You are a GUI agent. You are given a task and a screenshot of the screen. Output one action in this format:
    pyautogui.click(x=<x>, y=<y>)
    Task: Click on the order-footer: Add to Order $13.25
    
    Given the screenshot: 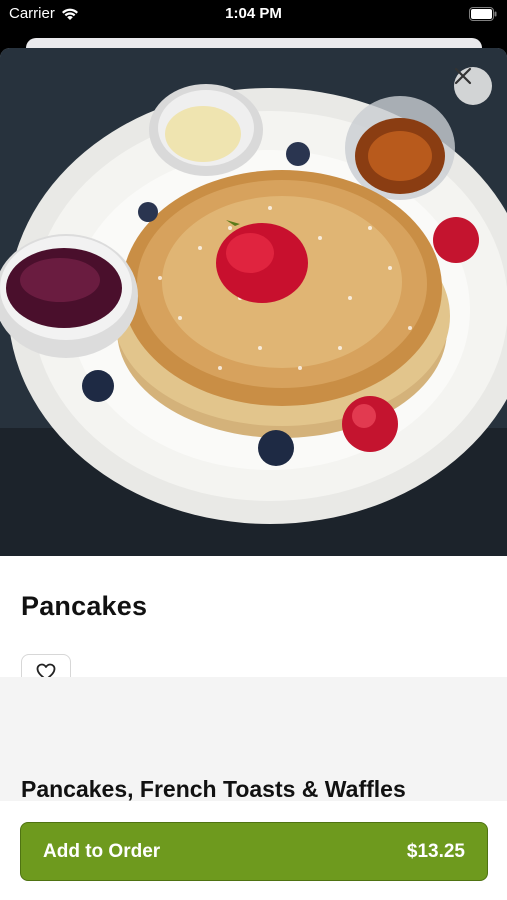 What is the action you would take?
    pyautogui.click(x=253, y=850)
    